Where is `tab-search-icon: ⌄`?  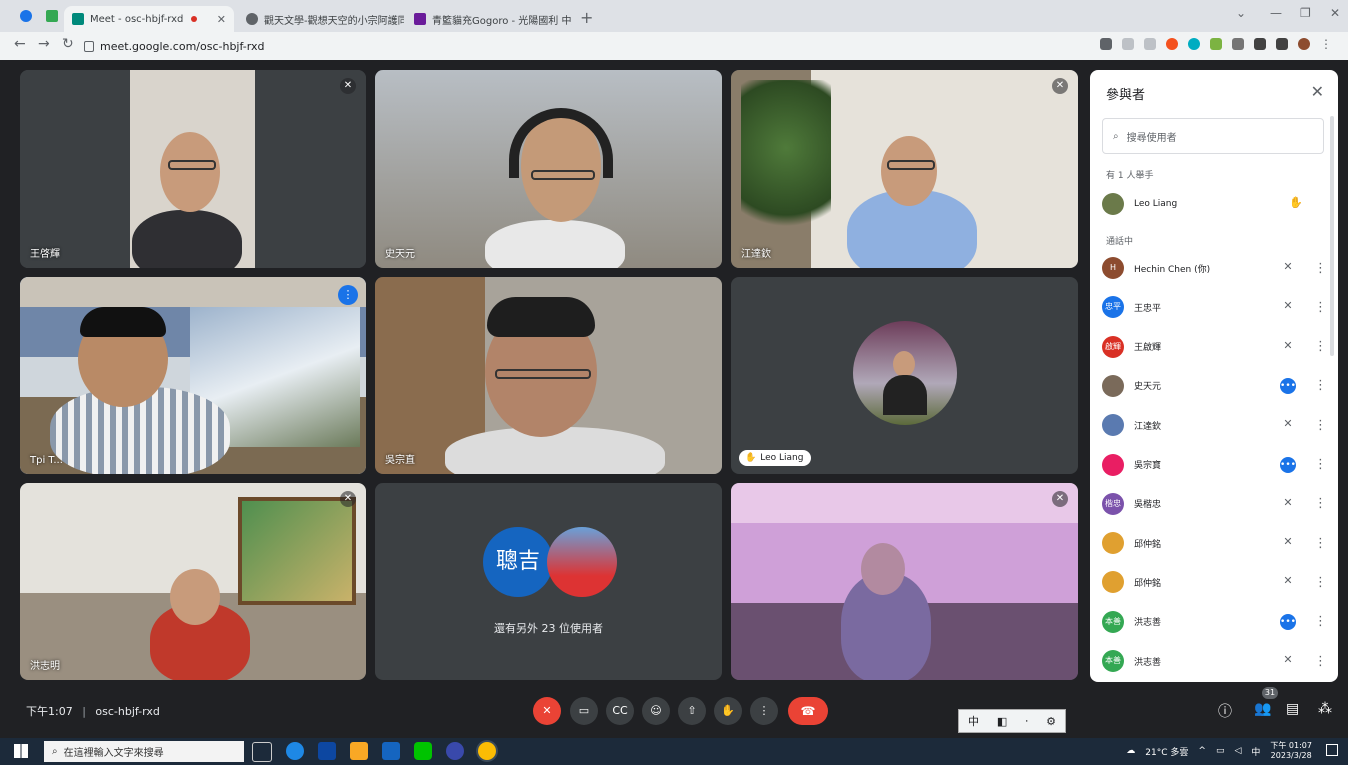 tab-search-icon: ⌄ is located at coordinates (1241, 13).